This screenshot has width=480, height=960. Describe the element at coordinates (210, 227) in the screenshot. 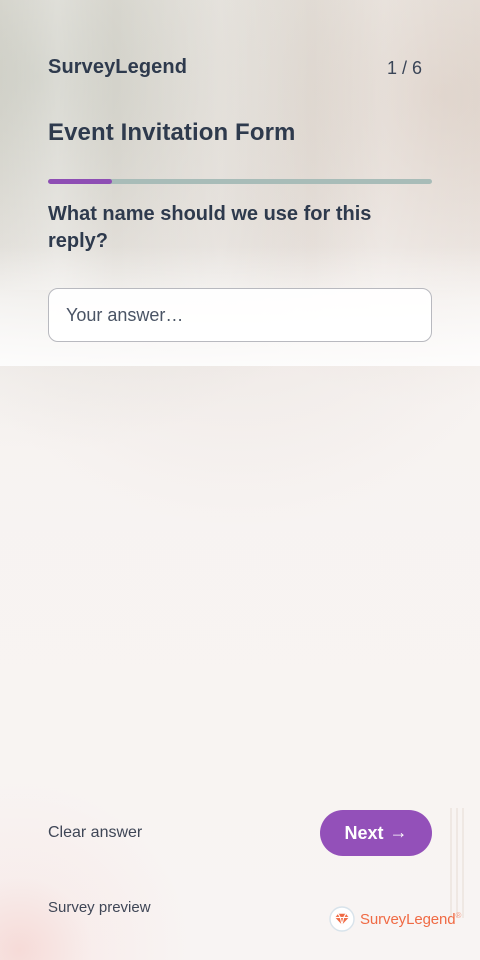

I see `question-text: What name should we use for this reply?` at that location.